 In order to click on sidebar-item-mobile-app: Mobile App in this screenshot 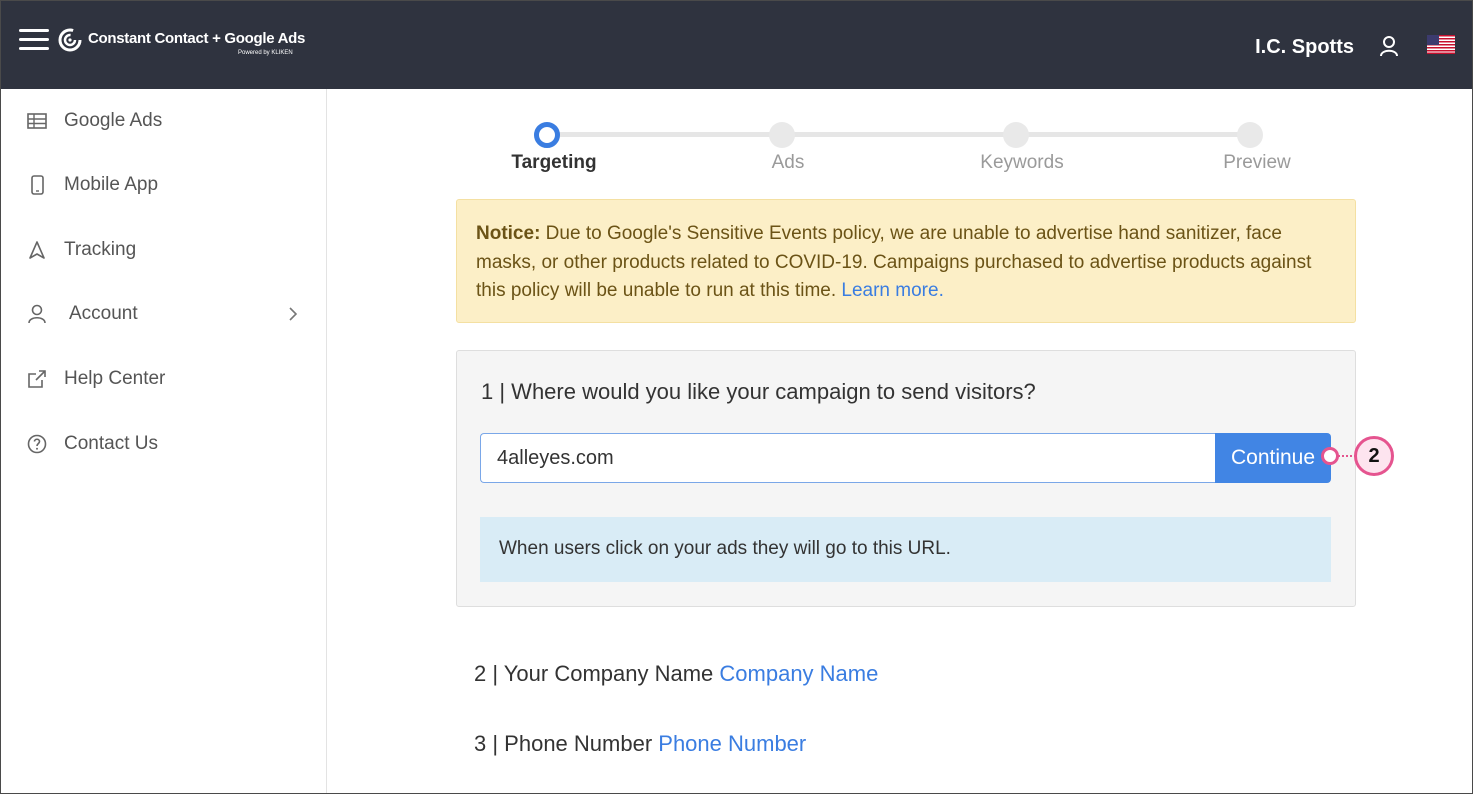, I will do `click(164, 185)`.